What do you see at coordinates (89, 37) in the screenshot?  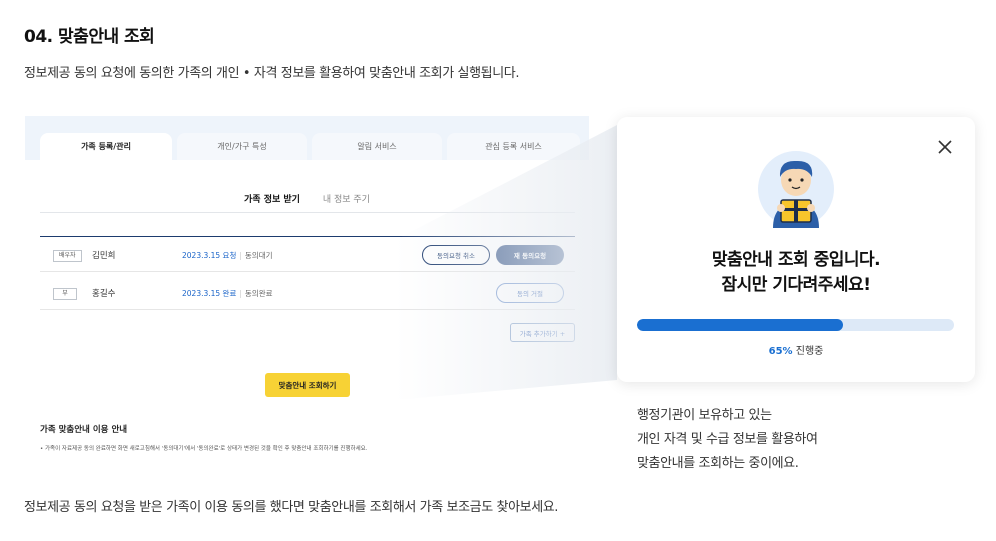 I see `page-heading: 04. 맞춤안내 조회` at bounding box center [89, 37].